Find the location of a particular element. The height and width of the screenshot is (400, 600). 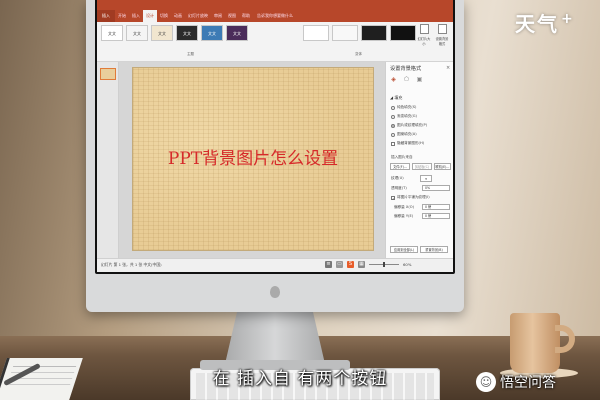

monitor-stand is located at coordinates (275, 338).